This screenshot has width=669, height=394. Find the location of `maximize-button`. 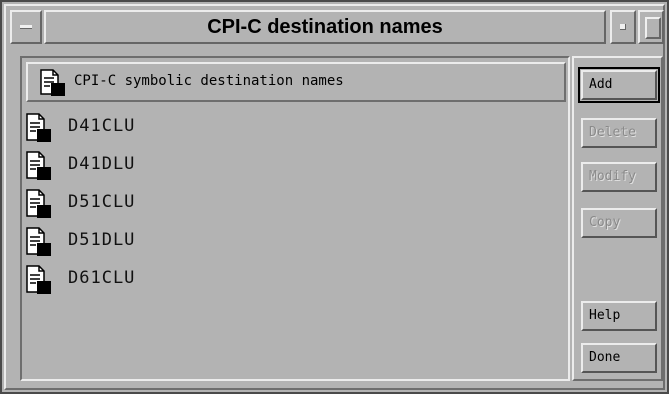

maximize-button is located at coordinates (651, 27).